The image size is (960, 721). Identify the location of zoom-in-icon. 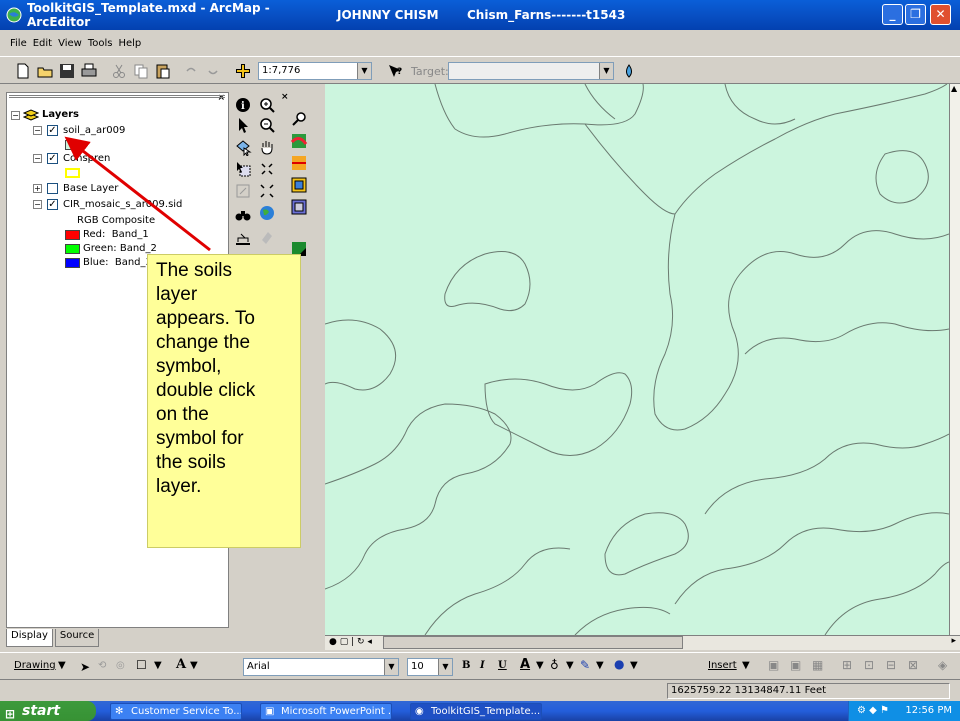
(267, 105).